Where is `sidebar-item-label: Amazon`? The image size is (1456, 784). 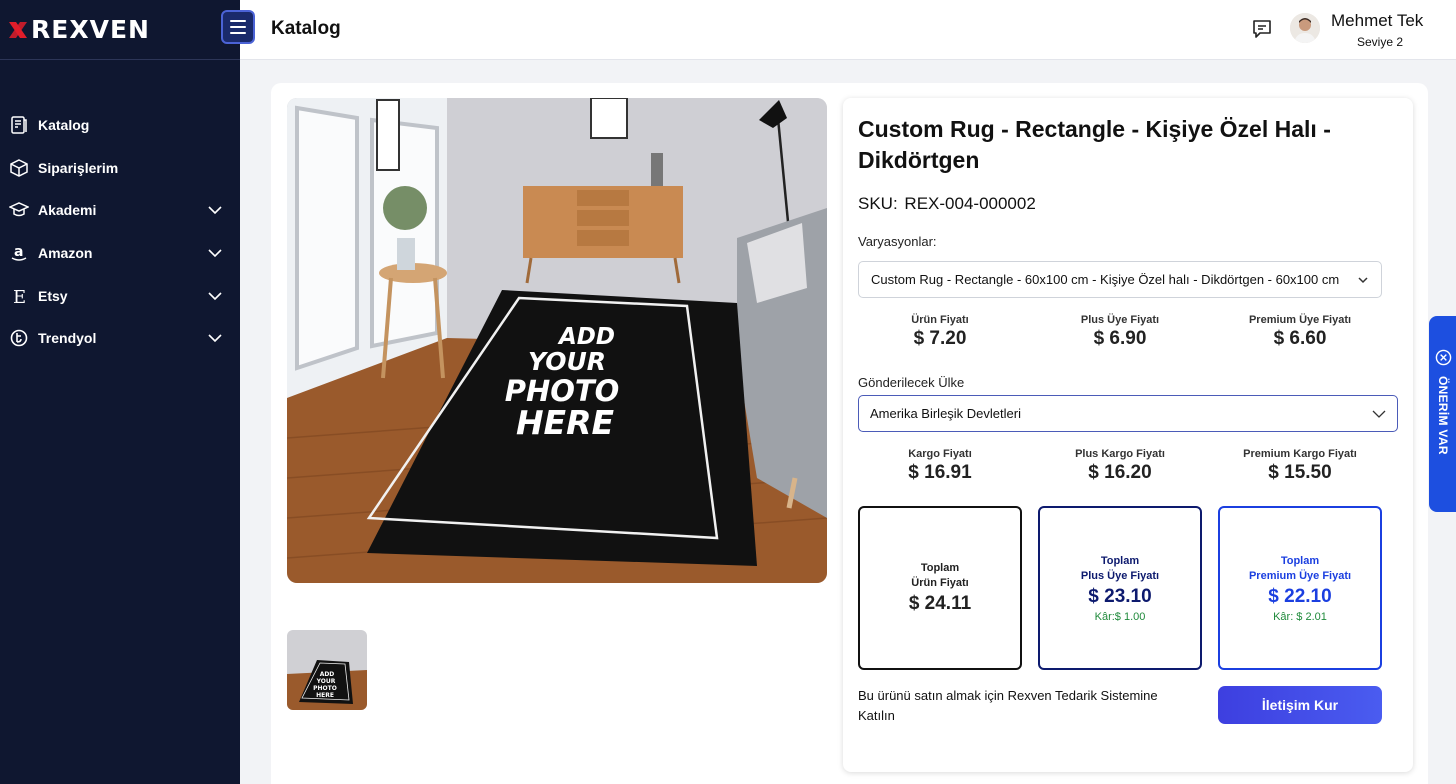 sidebar-item-label: Amazon is located at coordinates (65, 253).